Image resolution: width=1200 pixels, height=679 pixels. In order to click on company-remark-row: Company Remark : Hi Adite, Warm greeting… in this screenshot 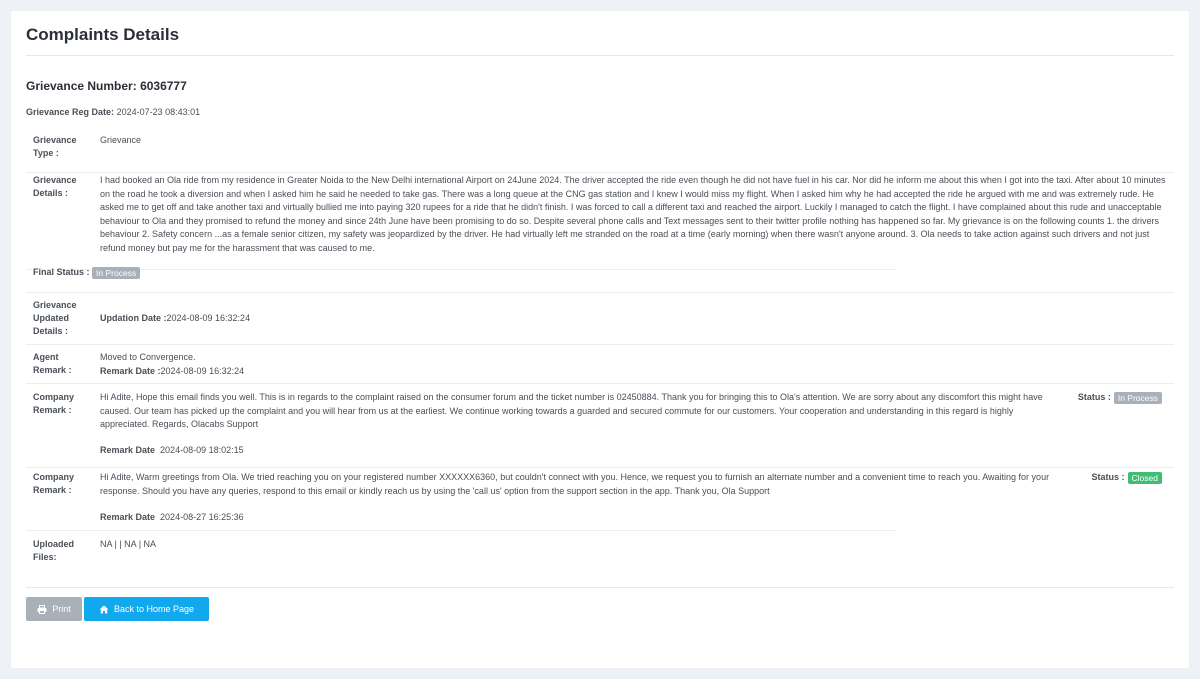, I will do `click(600, 500)`.